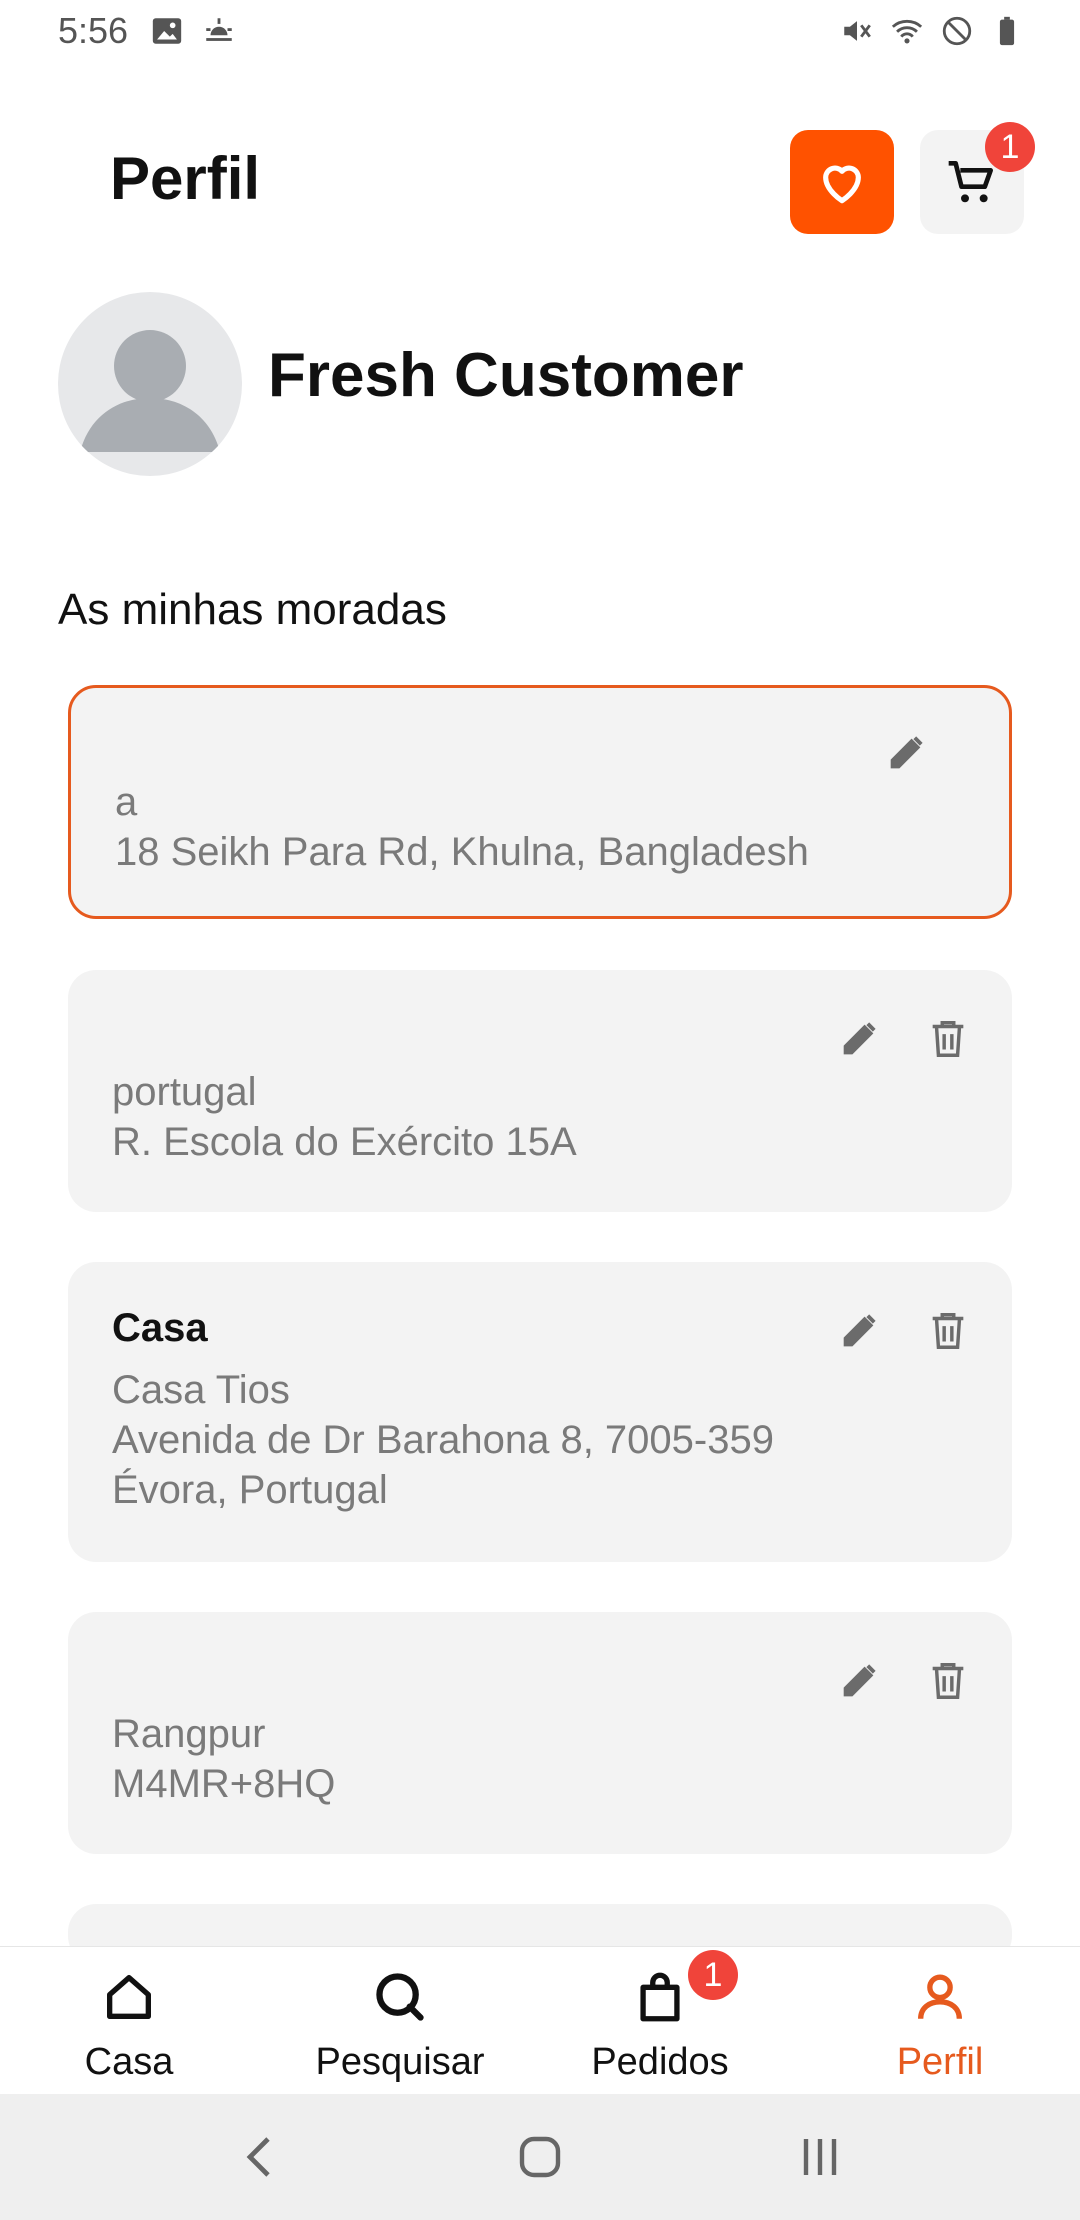  I want to click on nav-label-casa: Casa, so click(129, 2062).